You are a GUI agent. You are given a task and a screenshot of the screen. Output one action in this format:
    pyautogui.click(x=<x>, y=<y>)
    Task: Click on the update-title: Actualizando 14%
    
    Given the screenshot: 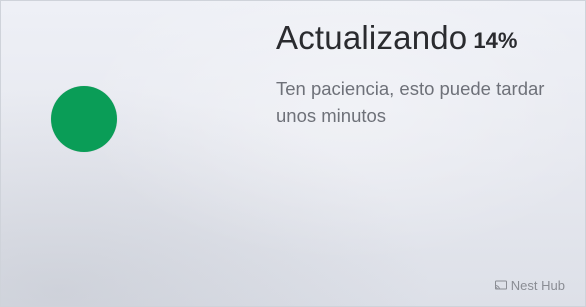 What is the action you would take?
    pyautogui.click(x=396, y=38)
    